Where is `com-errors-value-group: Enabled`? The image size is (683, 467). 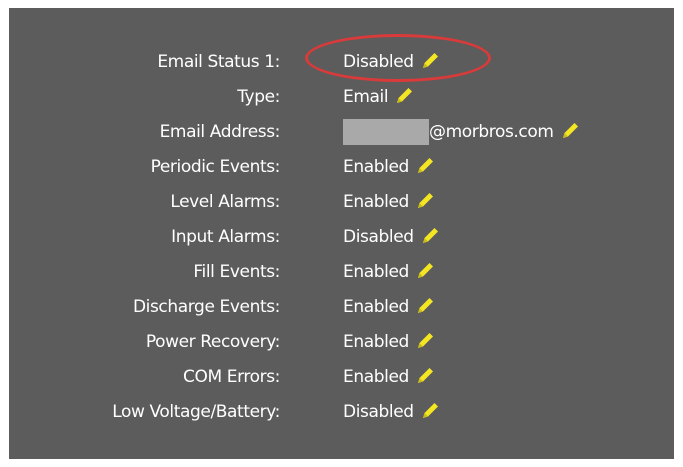 com-errors-value-group: Enabled is located at coordinates (389, 377).